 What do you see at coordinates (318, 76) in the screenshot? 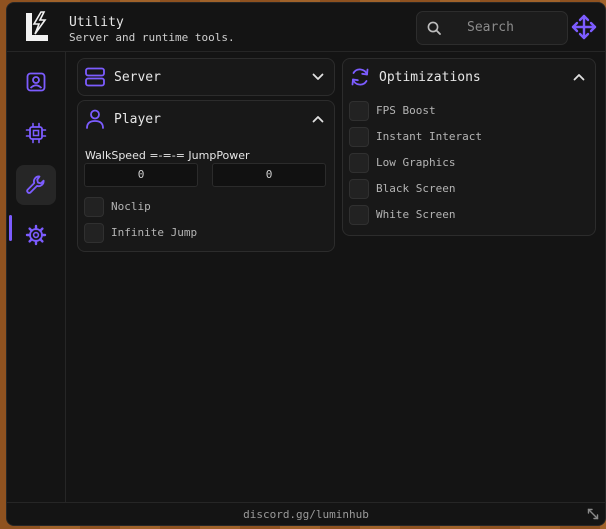
I see `chevron-down-icon` at bounding box center [318, 76].